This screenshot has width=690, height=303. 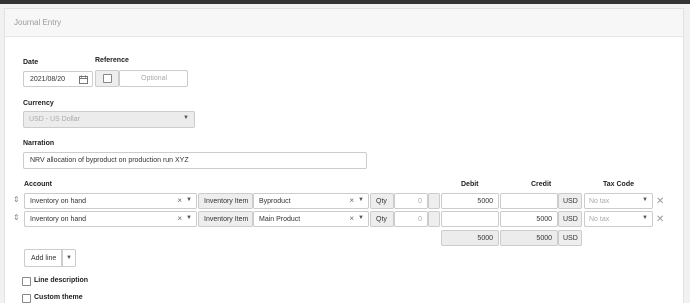 I want to click on credit-input, so click(x=529, y=201).